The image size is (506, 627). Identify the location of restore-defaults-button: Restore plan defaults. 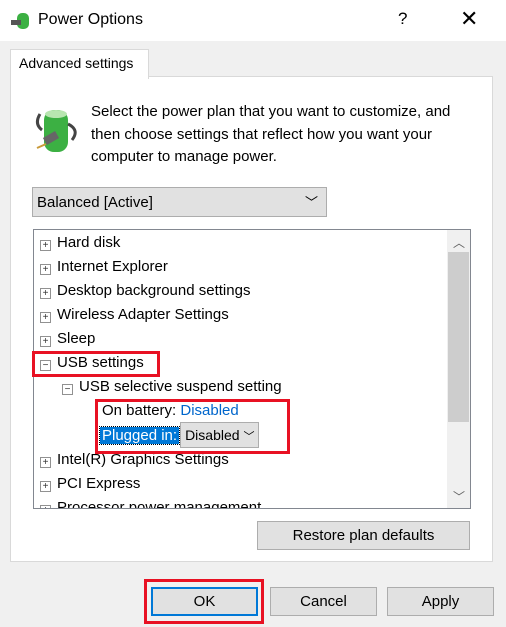
(363, 535).